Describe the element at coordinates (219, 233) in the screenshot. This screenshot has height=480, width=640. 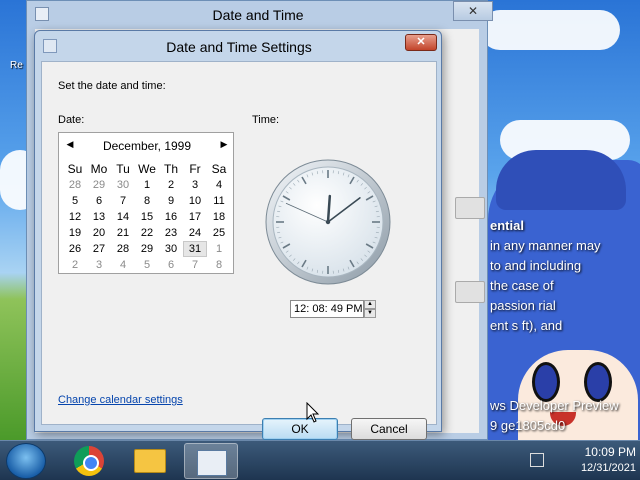
I see `calendar-day: 25` at that location.